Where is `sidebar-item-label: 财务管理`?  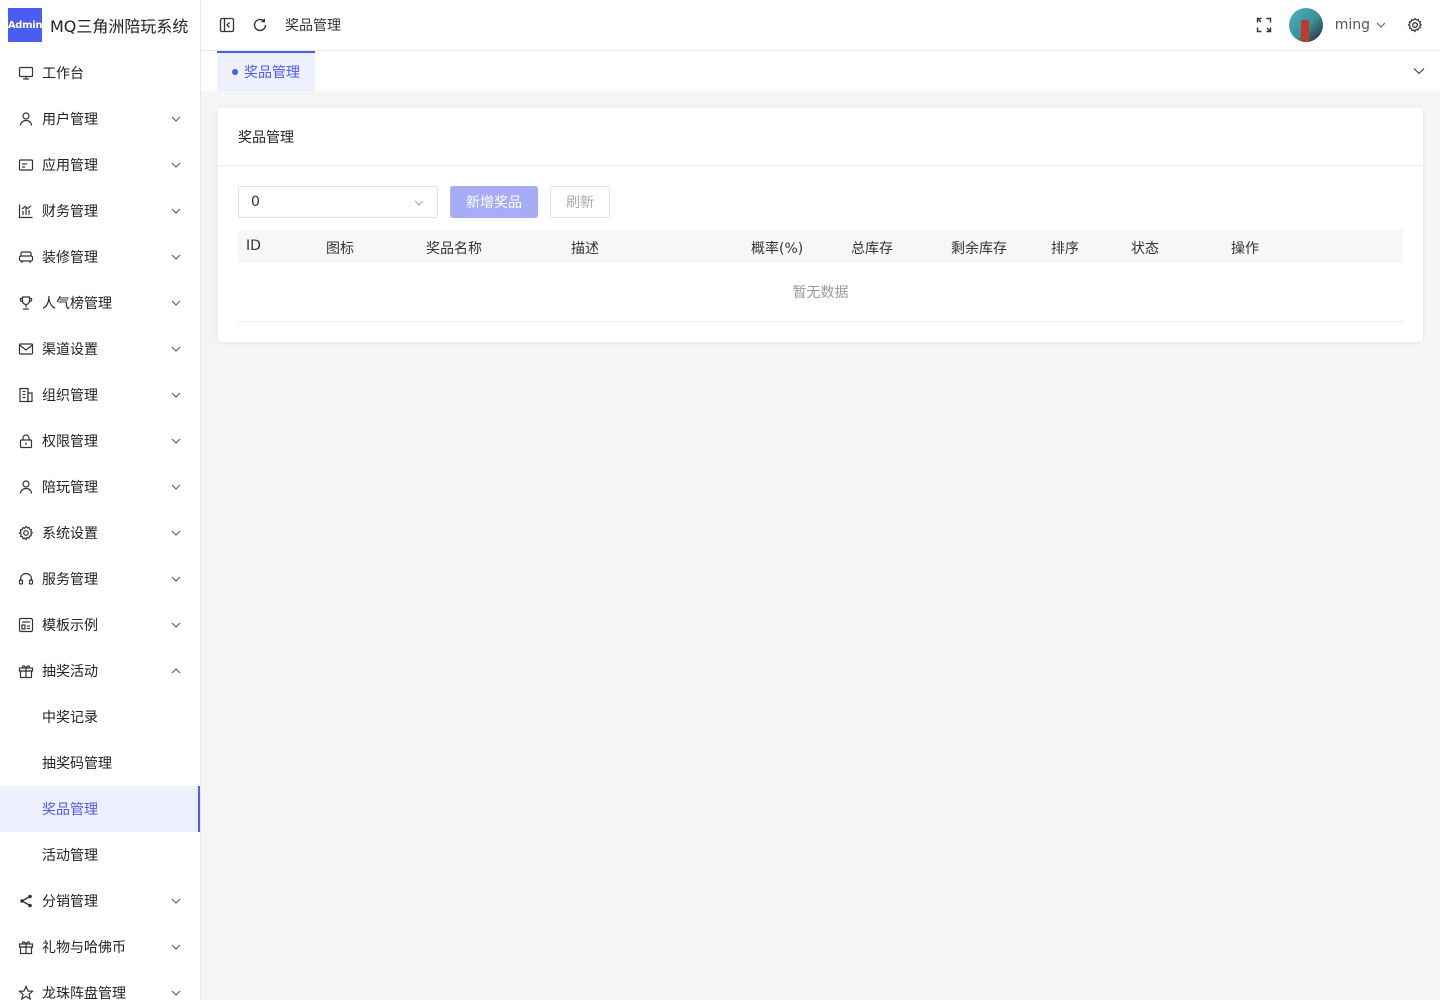
sidebar-item-label: 财务管理 is located at coordinates (70, 212).